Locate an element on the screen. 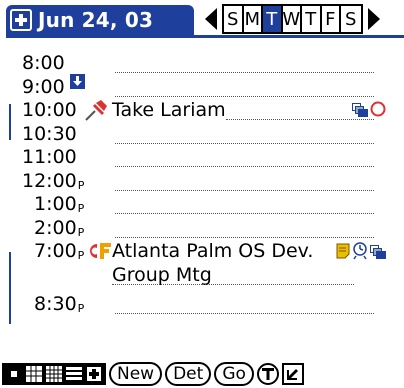  time-slot: 11:00 is located at coordinates (202, 158).